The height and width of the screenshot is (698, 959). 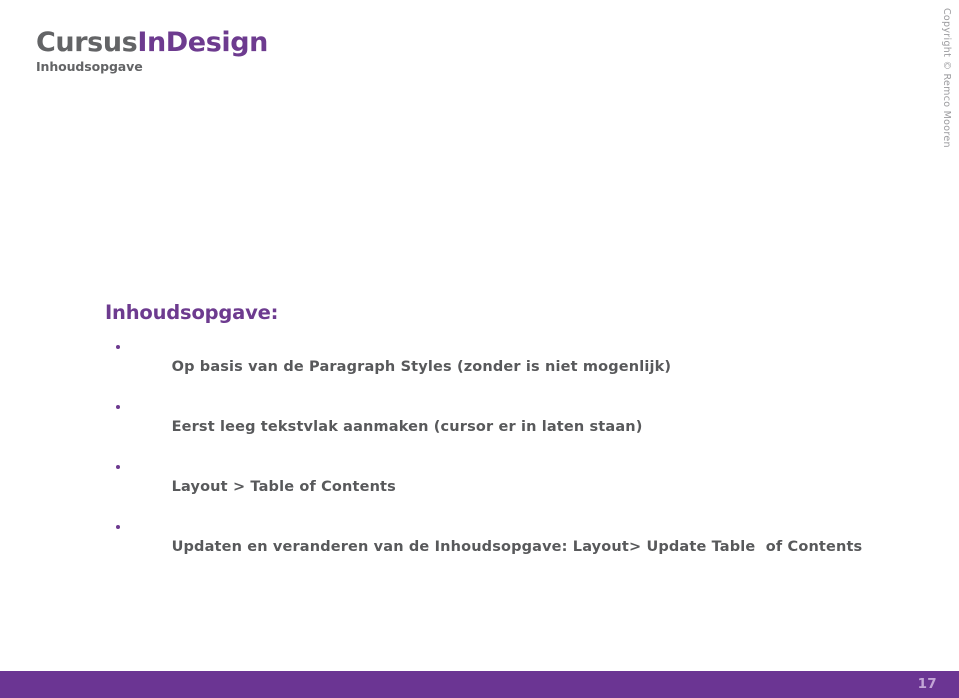 What do you see at coordinates (87, 42) in the screenshot?
I see `logo-title-gray-part: Cursus` at bounding box center [87, 42].